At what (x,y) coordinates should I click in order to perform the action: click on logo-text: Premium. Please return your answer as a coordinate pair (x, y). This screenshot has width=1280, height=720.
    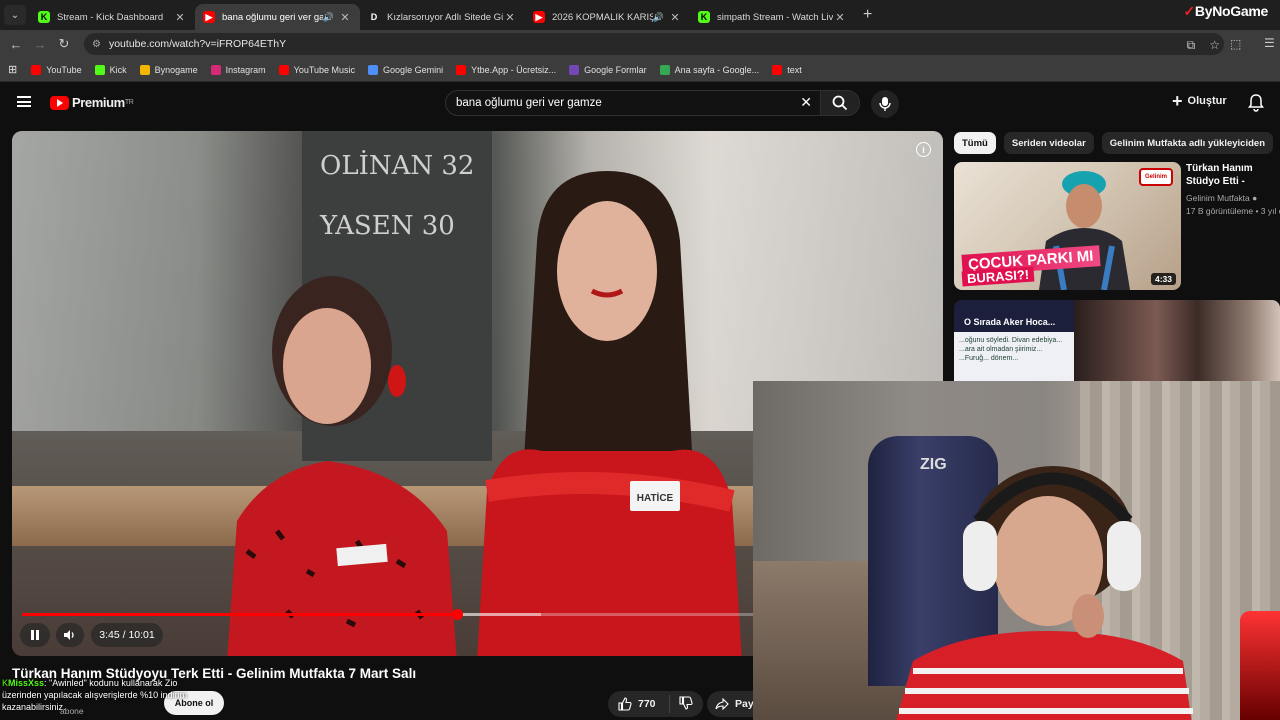
    Looking at the image, I should click on (98, 102).